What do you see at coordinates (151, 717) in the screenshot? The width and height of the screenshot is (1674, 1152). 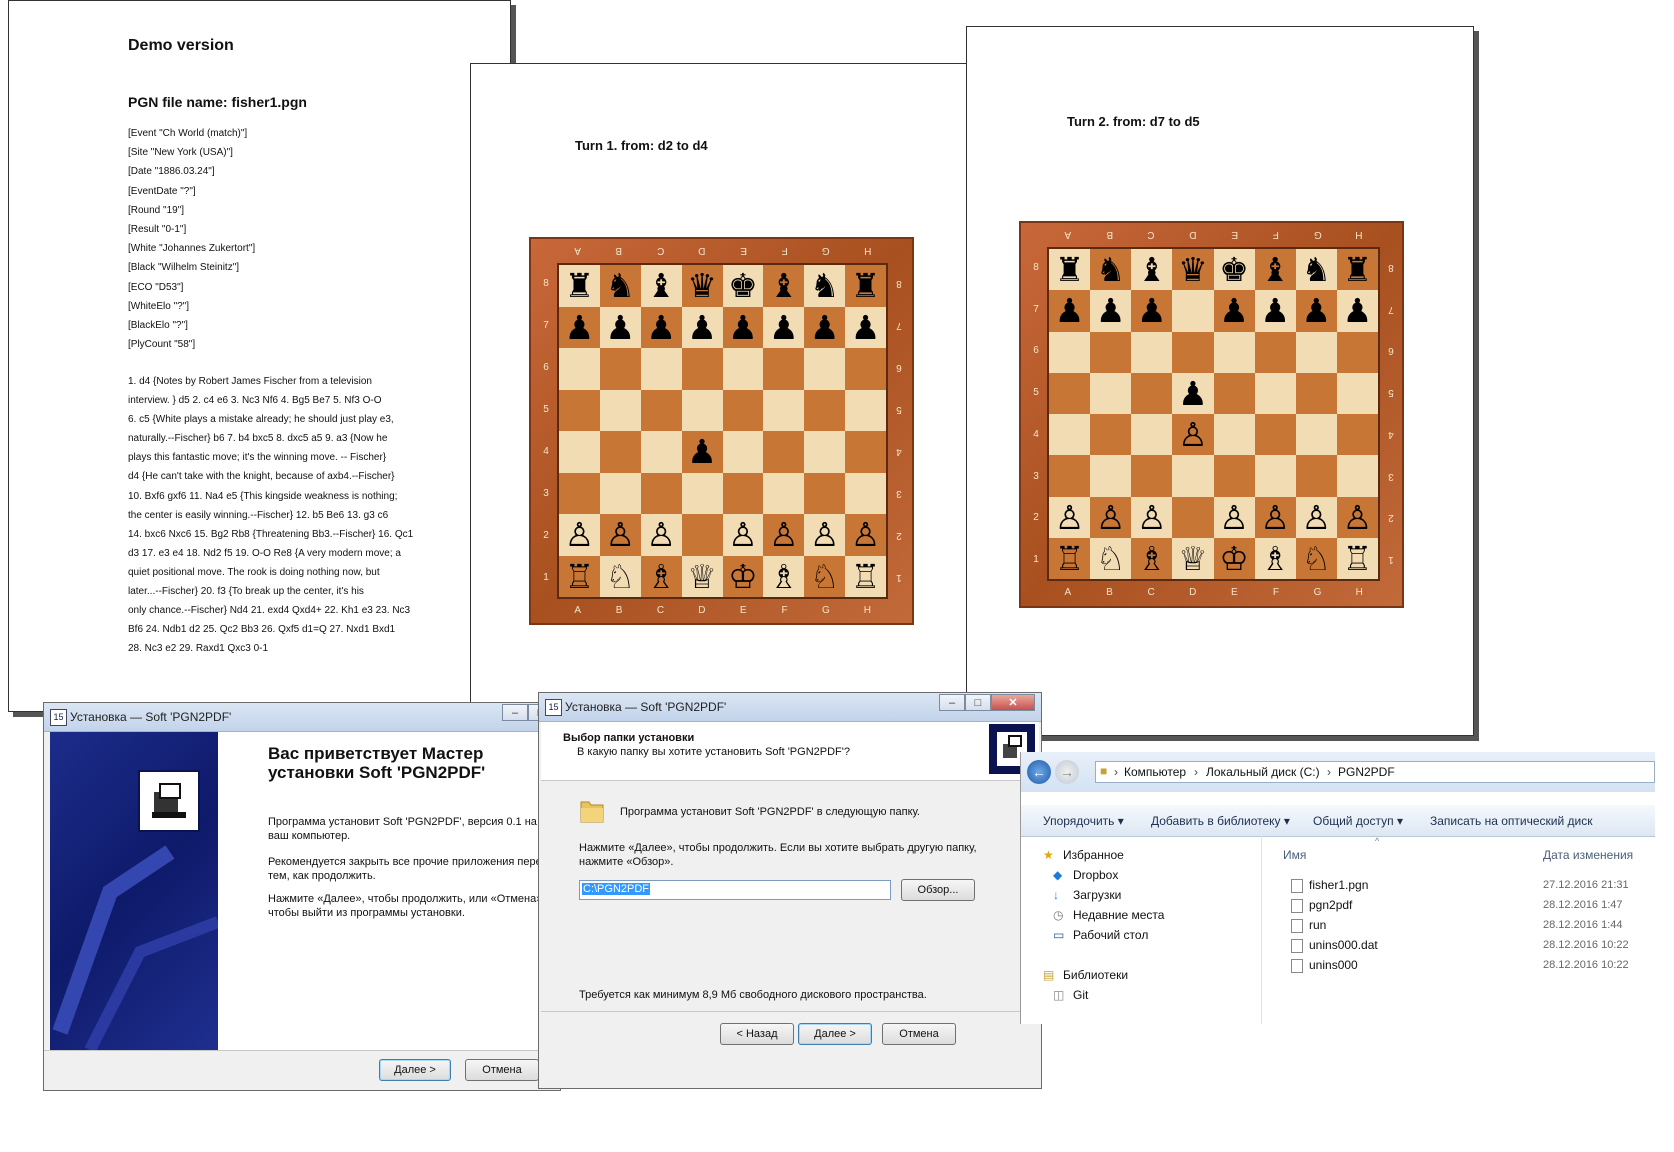 I see `window-title: Установка — Soft 'PGN2PDF'` at bounding box center [151, 717].